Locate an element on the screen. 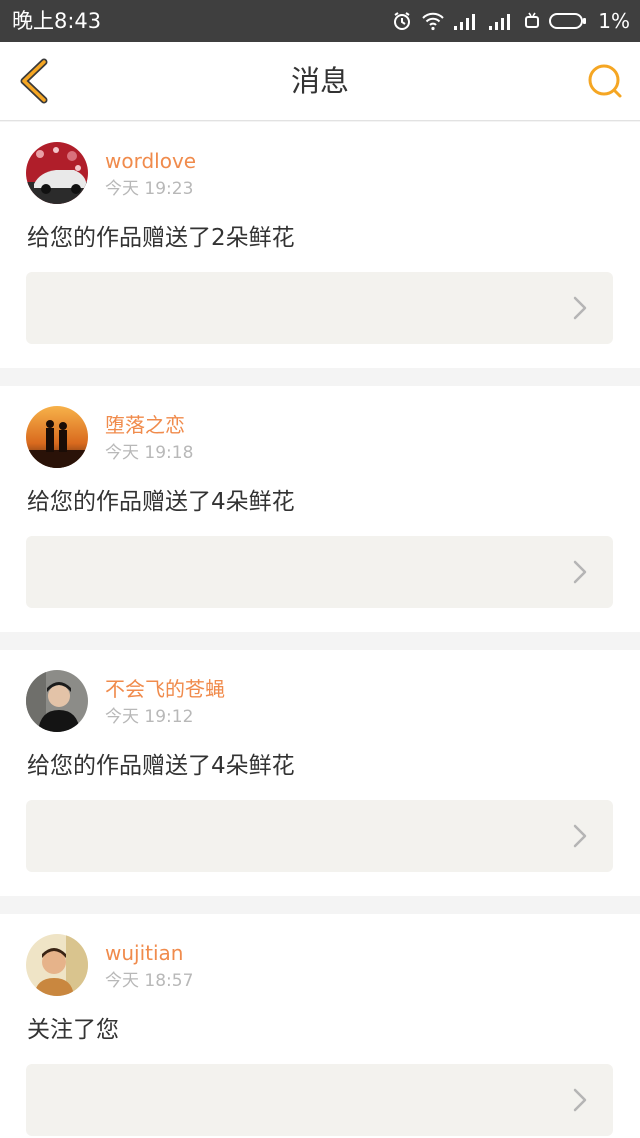 The height and width of the screenshot is (1138, 640). search-button is located at coordinates (605, 81).